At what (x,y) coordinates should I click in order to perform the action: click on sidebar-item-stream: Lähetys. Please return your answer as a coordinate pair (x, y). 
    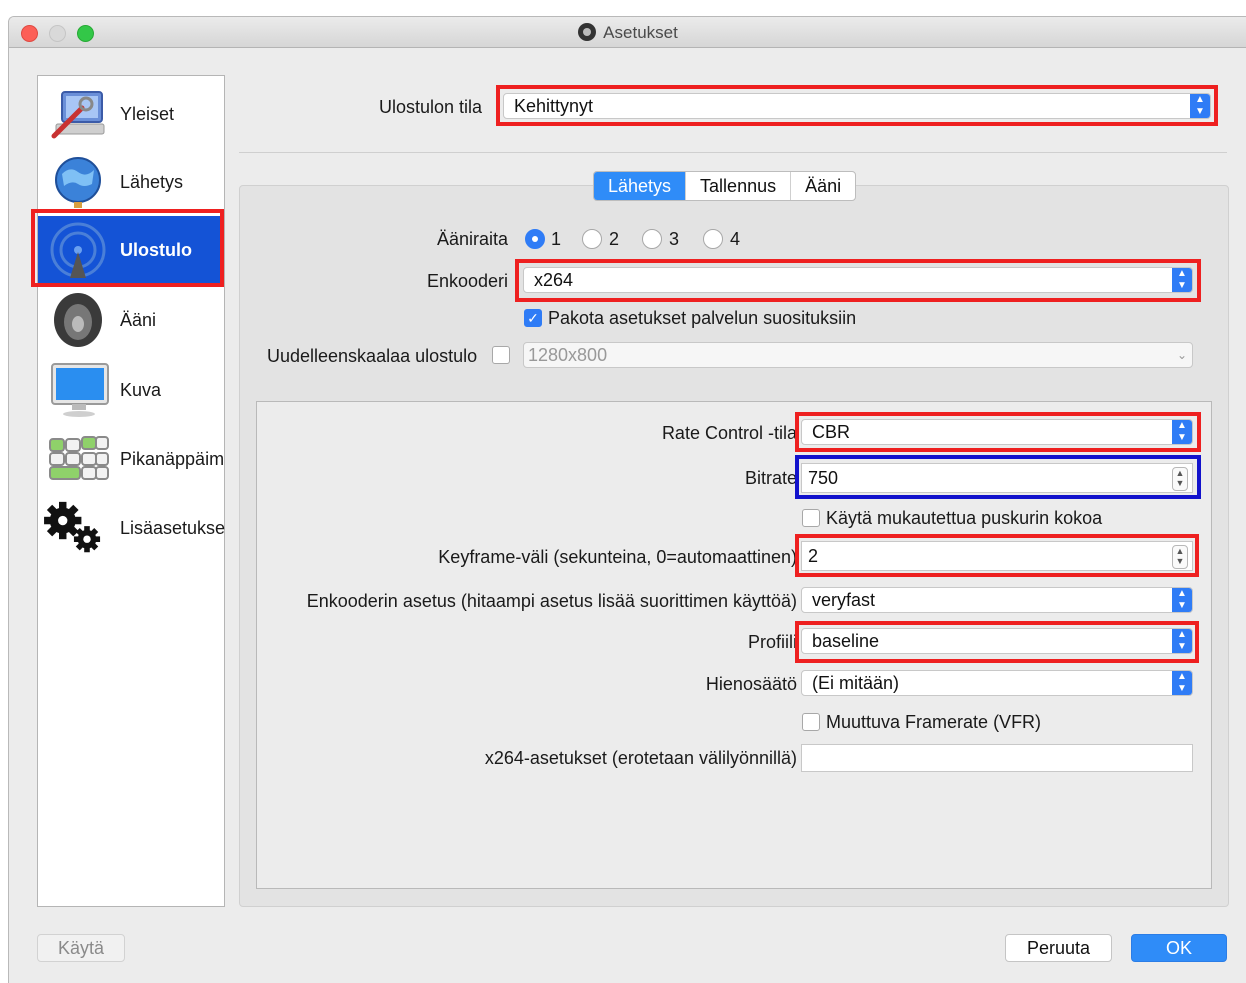
    Looking at the image, I should click on (131, 182).